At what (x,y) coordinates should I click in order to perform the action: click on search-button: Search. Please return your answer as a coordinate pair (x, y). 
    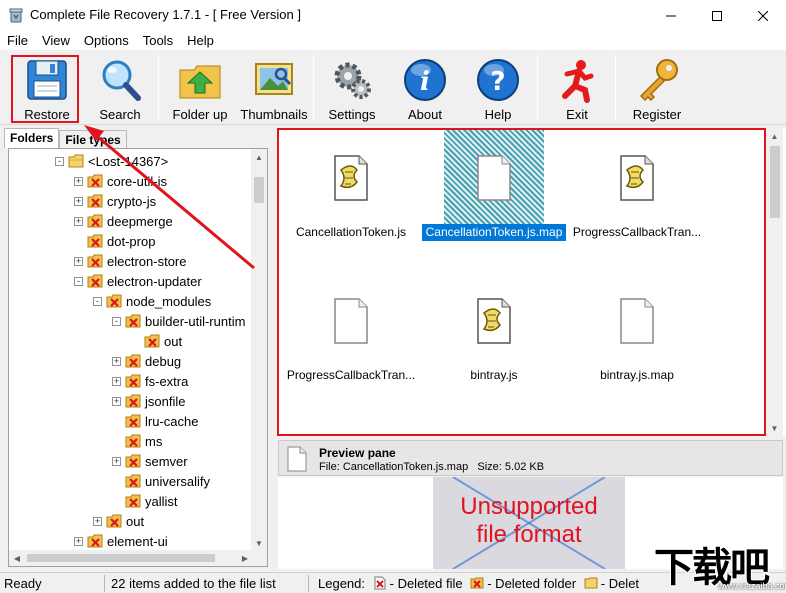
    Looking at the image, I should click on (120, 88).